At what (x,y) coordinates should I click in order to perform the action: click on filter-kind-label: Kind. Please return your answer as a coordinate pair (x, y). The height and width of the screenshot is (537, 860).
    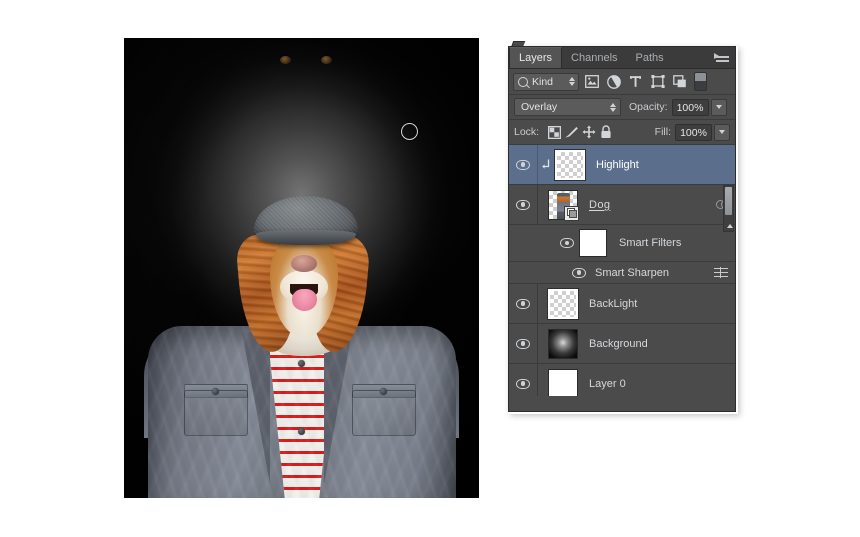
    Looking at the image, I should click on (543, 81).